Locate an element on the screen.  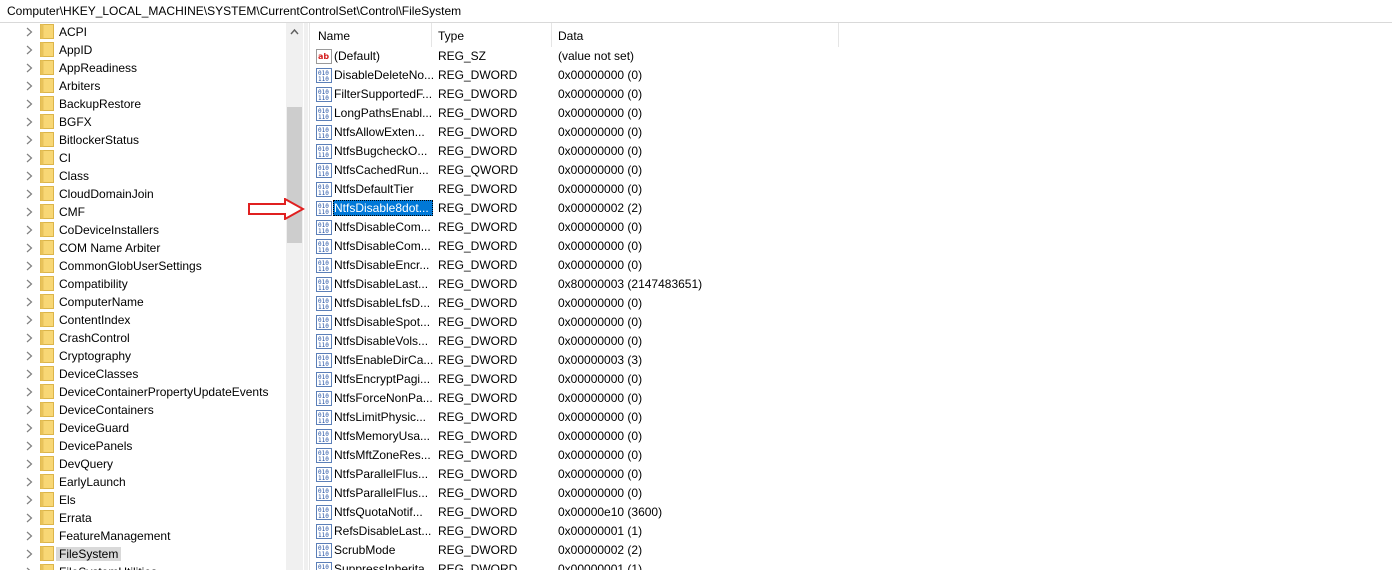
tree-item: DevicePanels is located at coordinates (143, 446).